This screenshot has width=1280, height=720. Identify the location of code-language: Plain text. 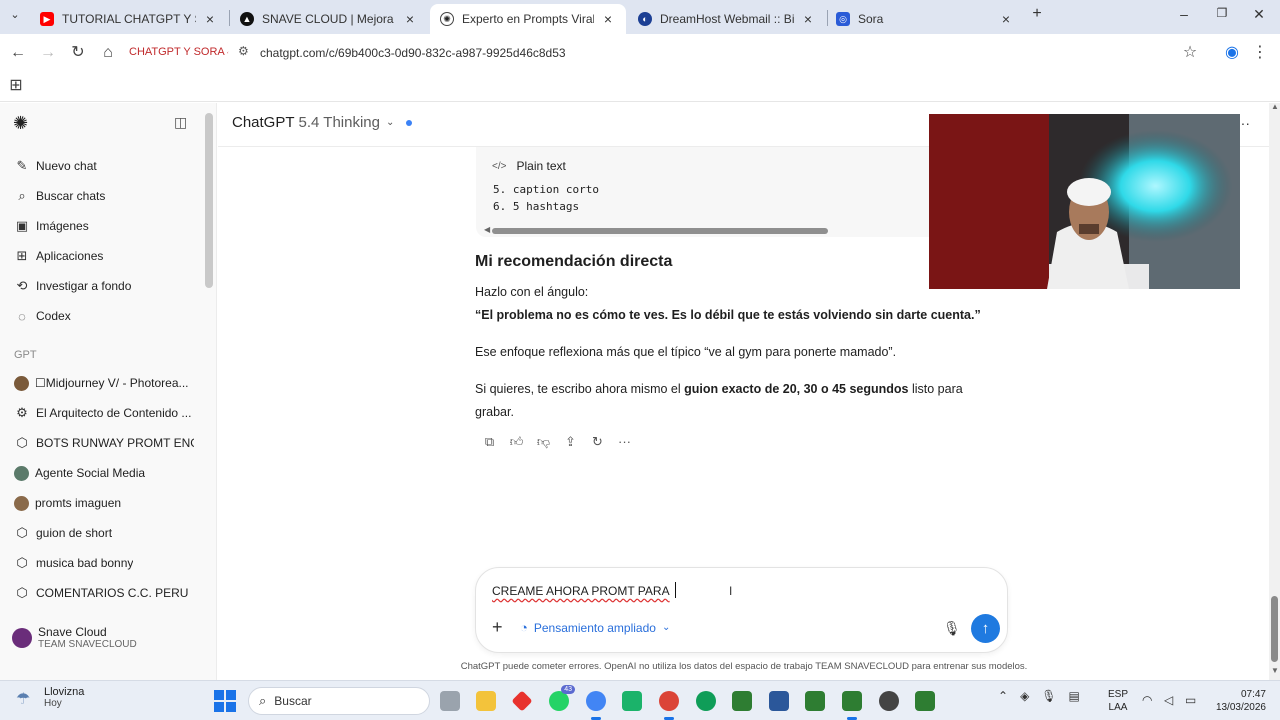
(541, 166).